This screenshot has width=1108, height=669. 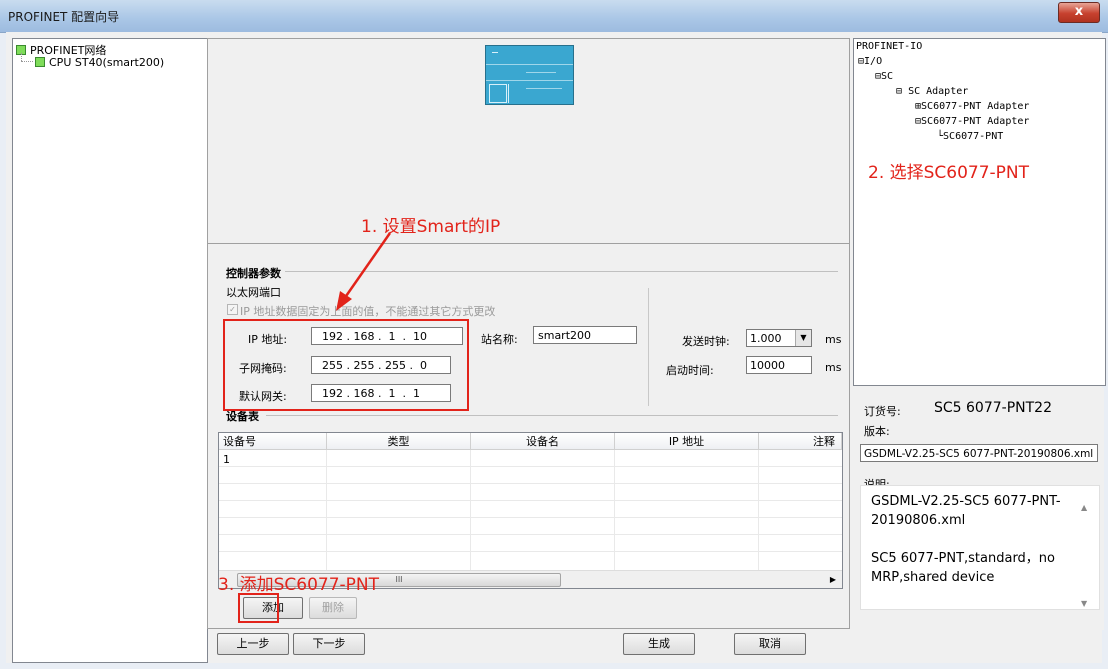 I want to click on tree-node-pnt-adapter-2: ⊟SC6077-PNT Adapter, so click(x=972, y=121).